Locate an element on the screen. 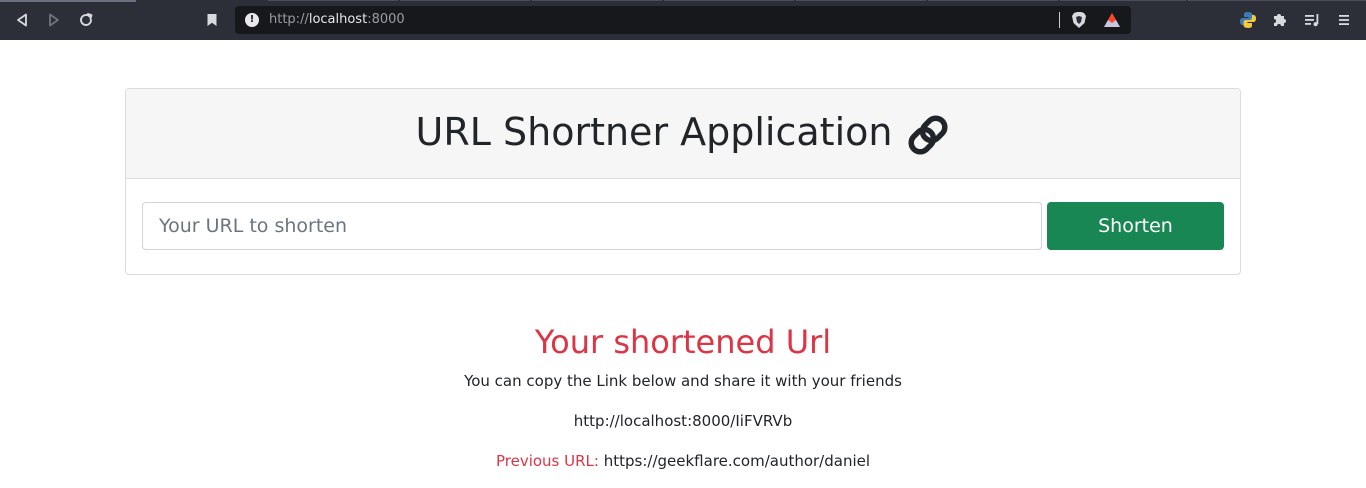  address-host: localhost is located at coordinates (338, 19).